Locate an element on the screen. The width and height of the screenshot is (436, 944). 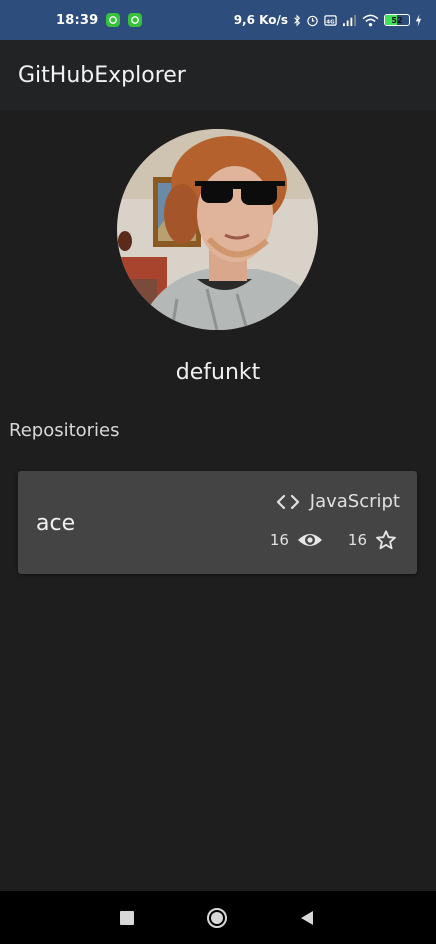
repo-language-label: JavaScript is located at coordinates (354, 501).